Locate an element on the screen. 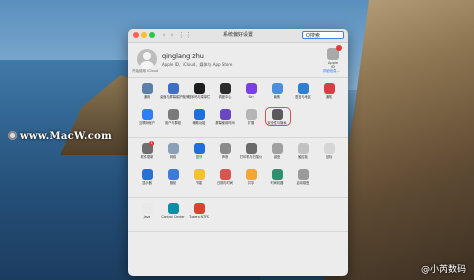 The image size is (474, 280). pane-item: 互联网帐户 is located at coordinates (147, 122).